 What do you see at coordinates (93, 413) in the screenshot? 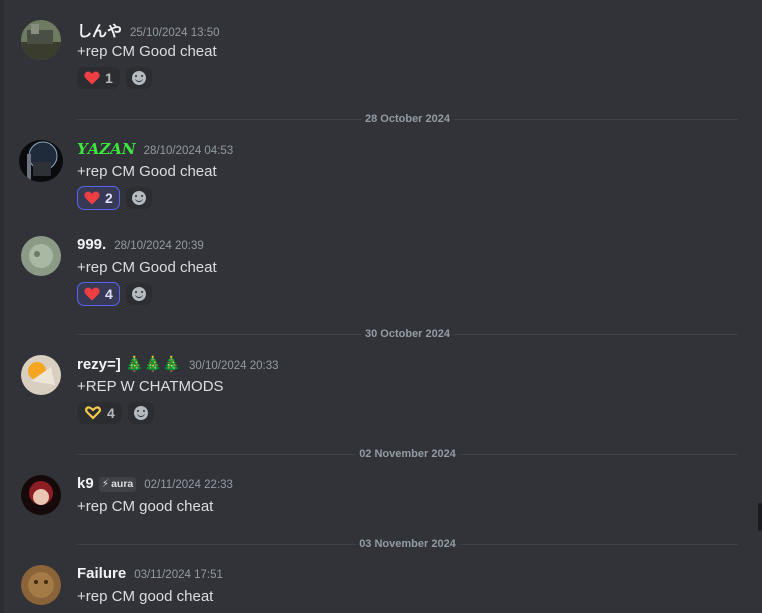
I see `heart-hands-icon` at bounding box center [93, 413].